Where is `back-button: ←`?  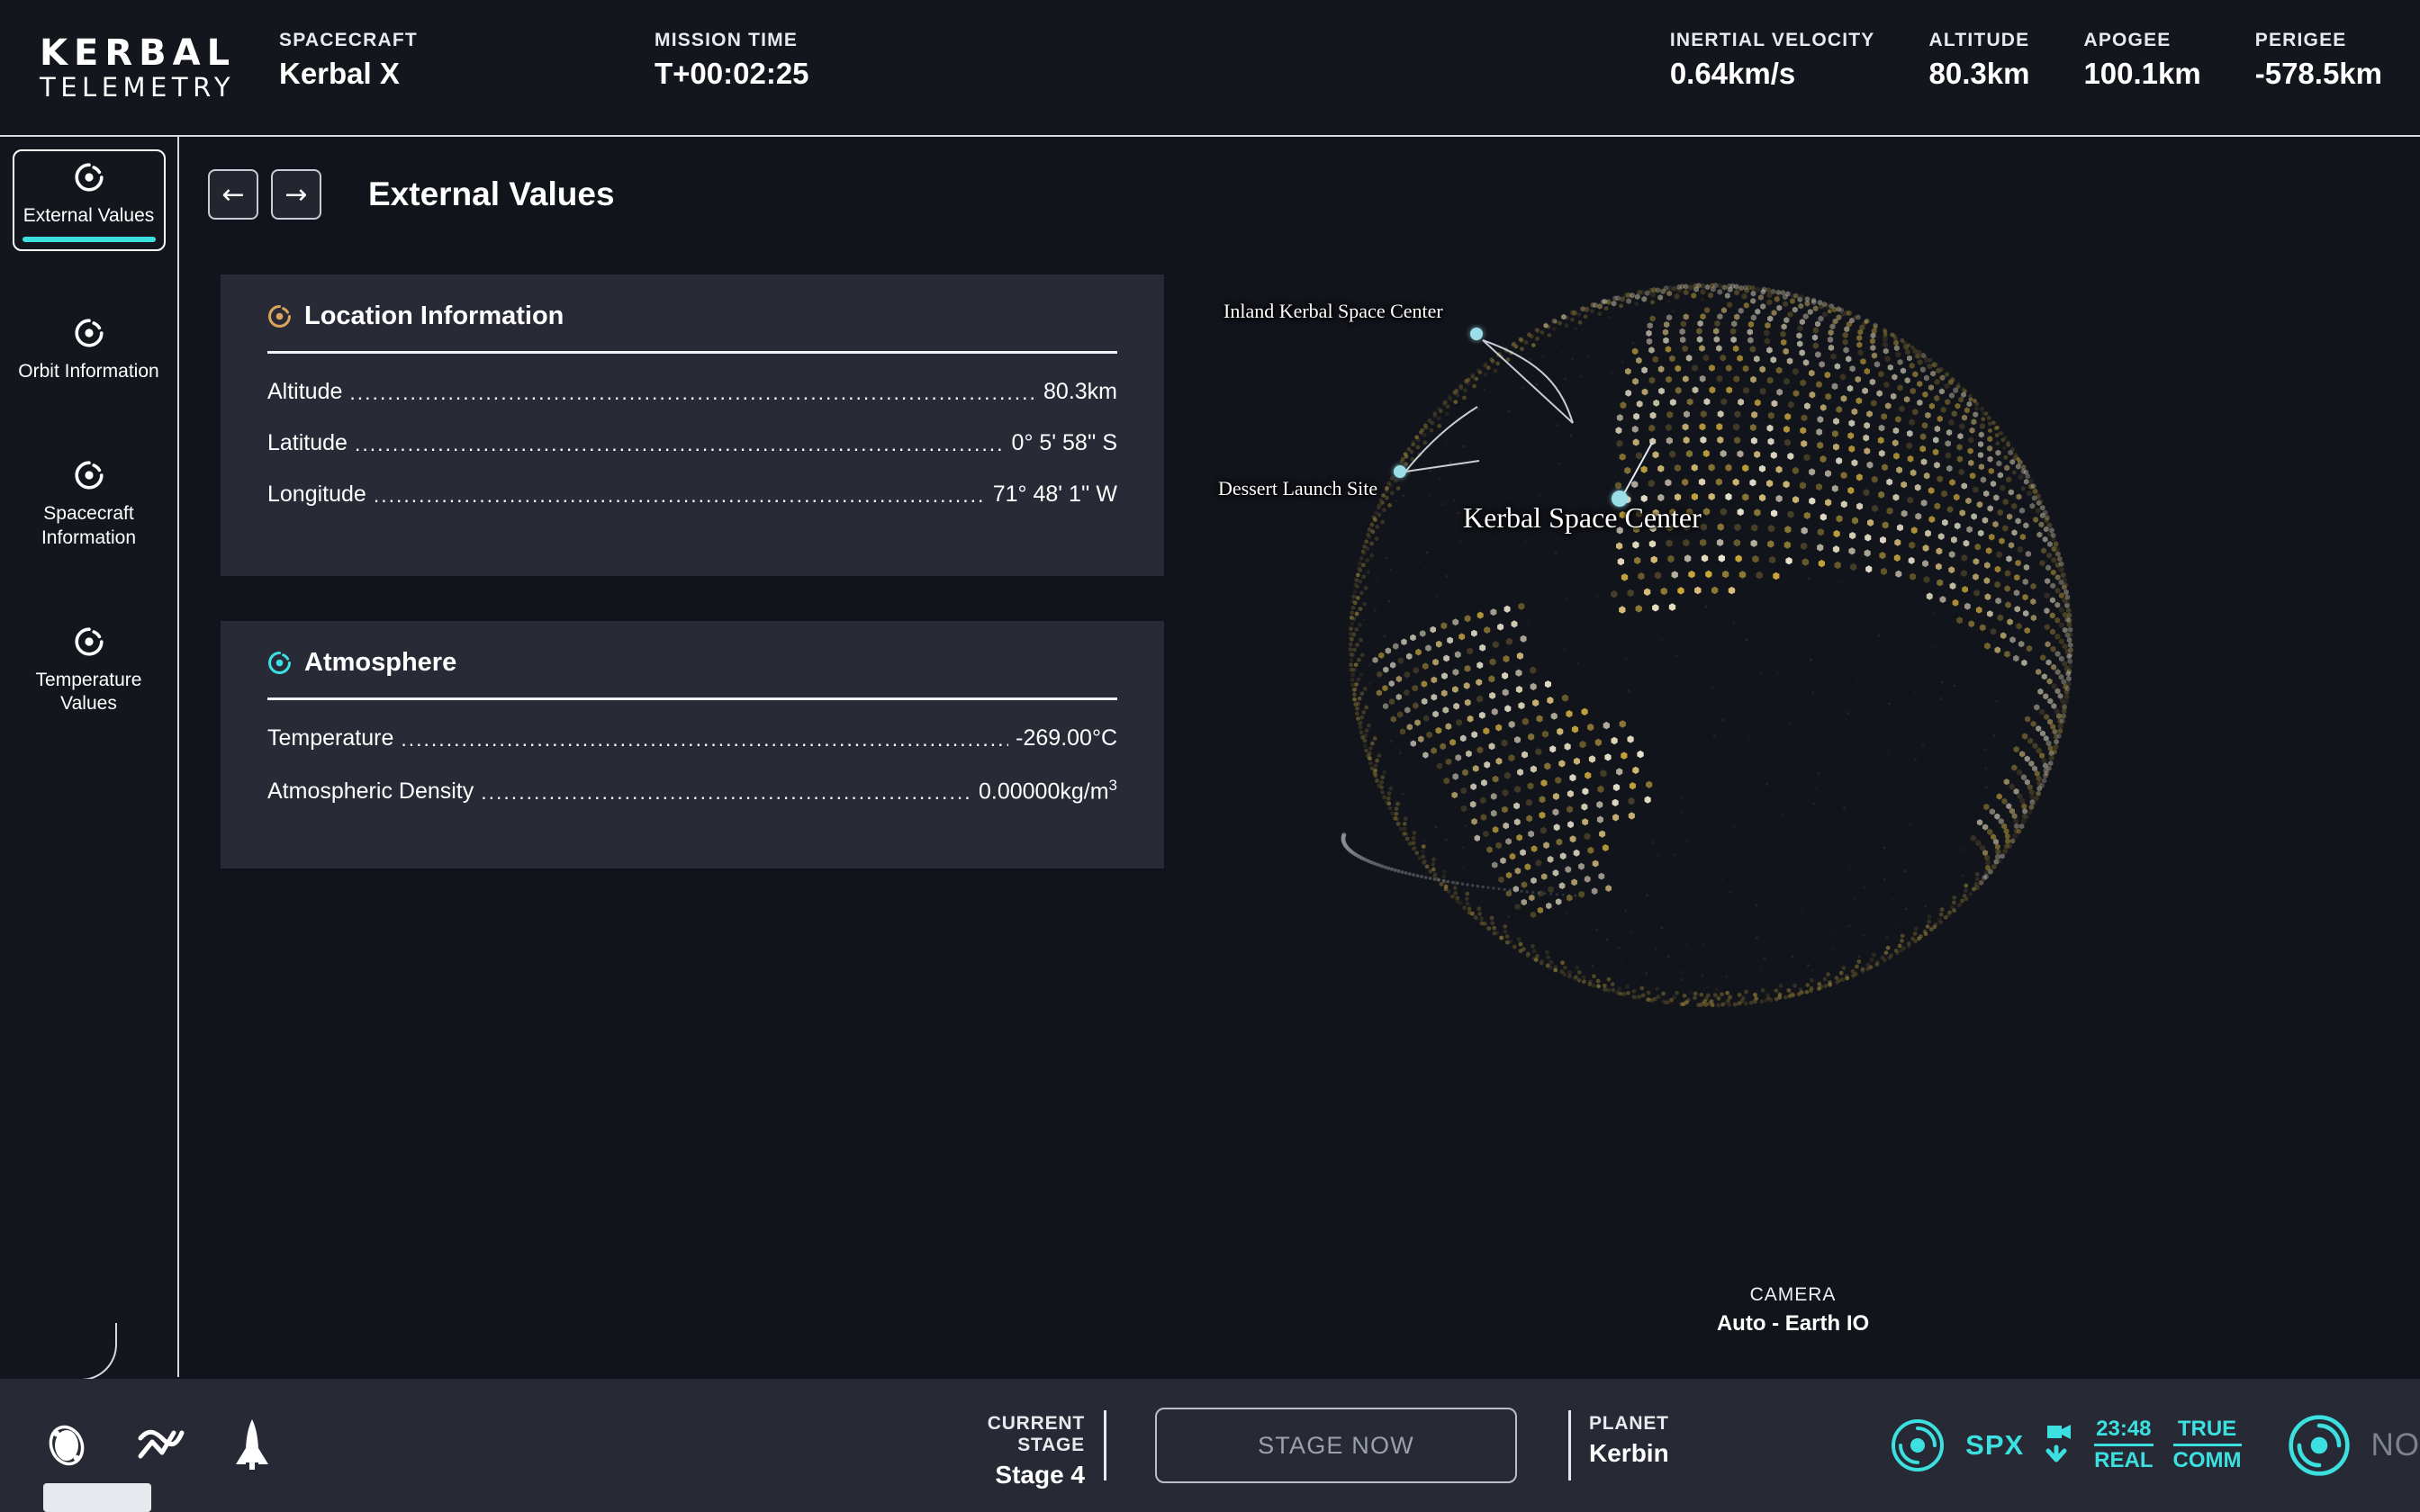
back-button: ← is located at coordinates (233, 194).